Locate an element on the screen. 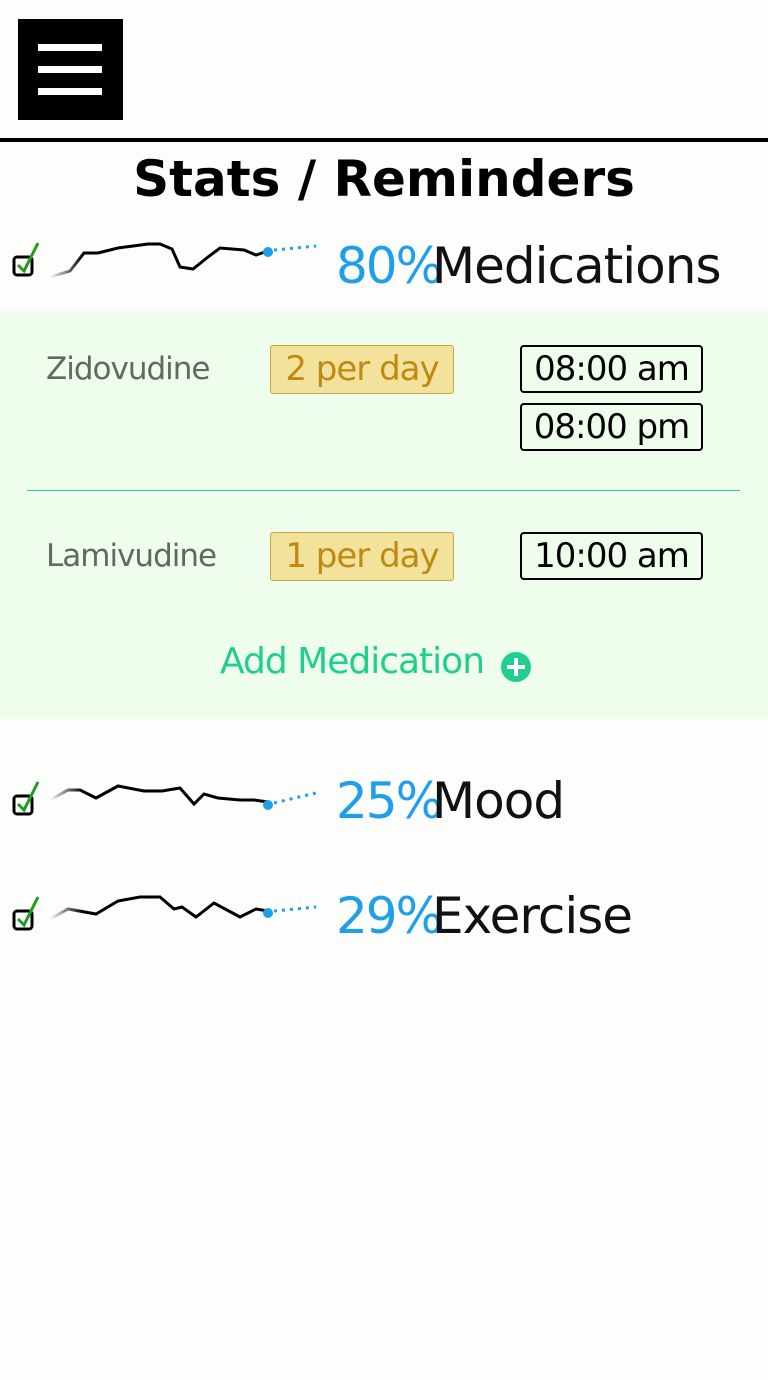 This screenshot has height=1380, width=768. plus-circle-icon is located at coordinates (516, 667).